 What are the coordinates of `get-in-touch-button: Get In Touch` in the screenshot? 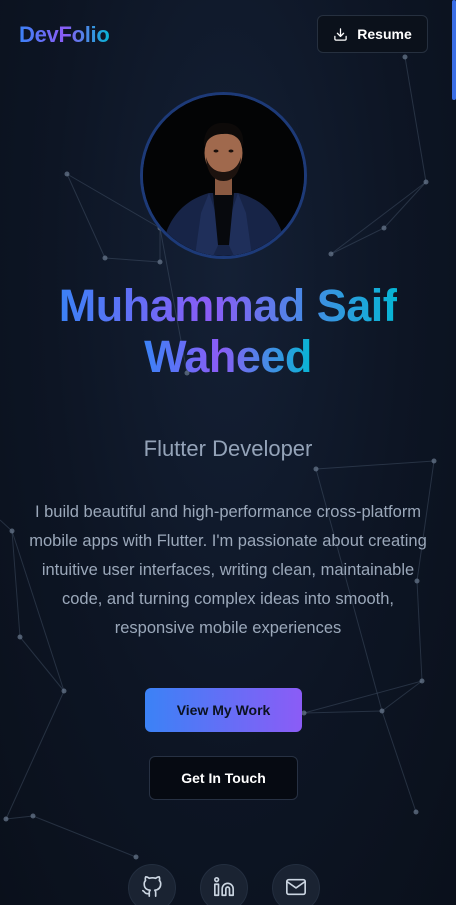 It's located at (223, 778).